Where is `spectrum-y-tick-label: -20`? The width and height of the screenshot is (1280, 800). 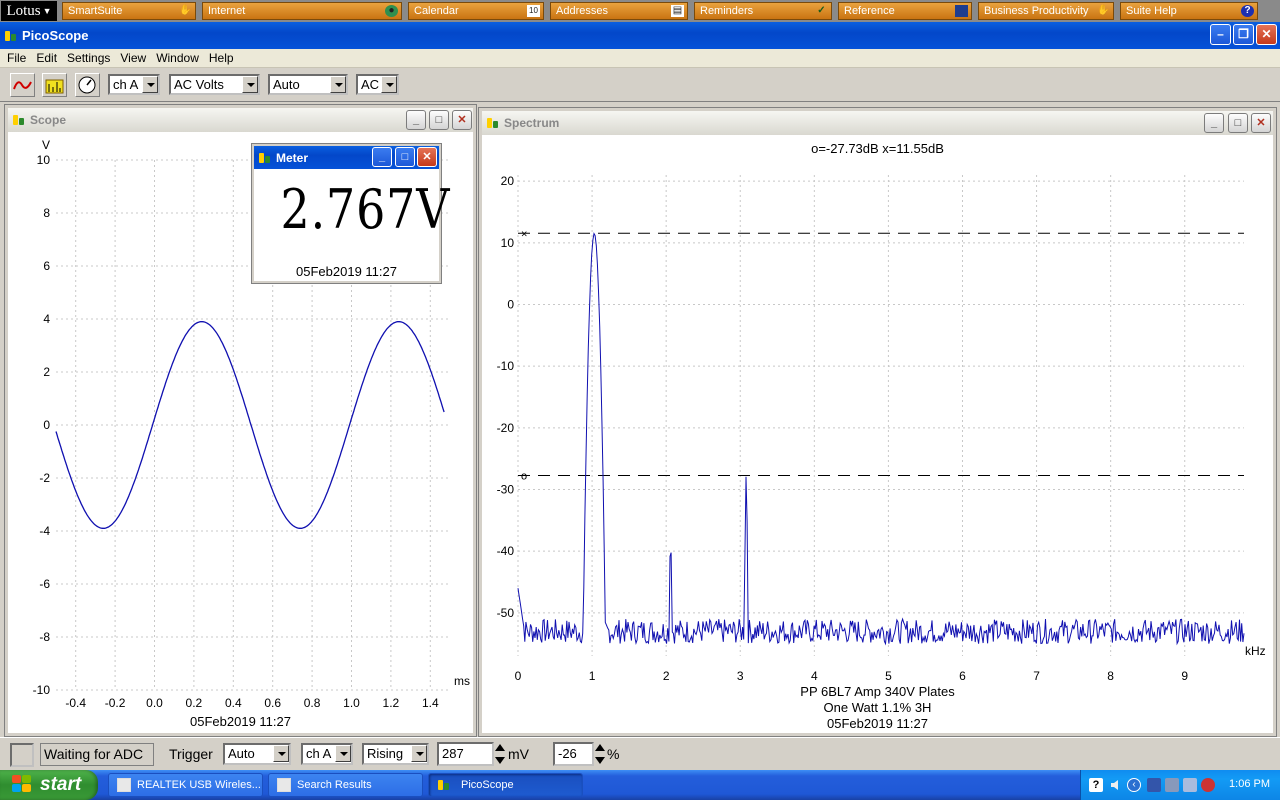 spectrum-y-tick-label: -20 is located at coordinates (506, 428).